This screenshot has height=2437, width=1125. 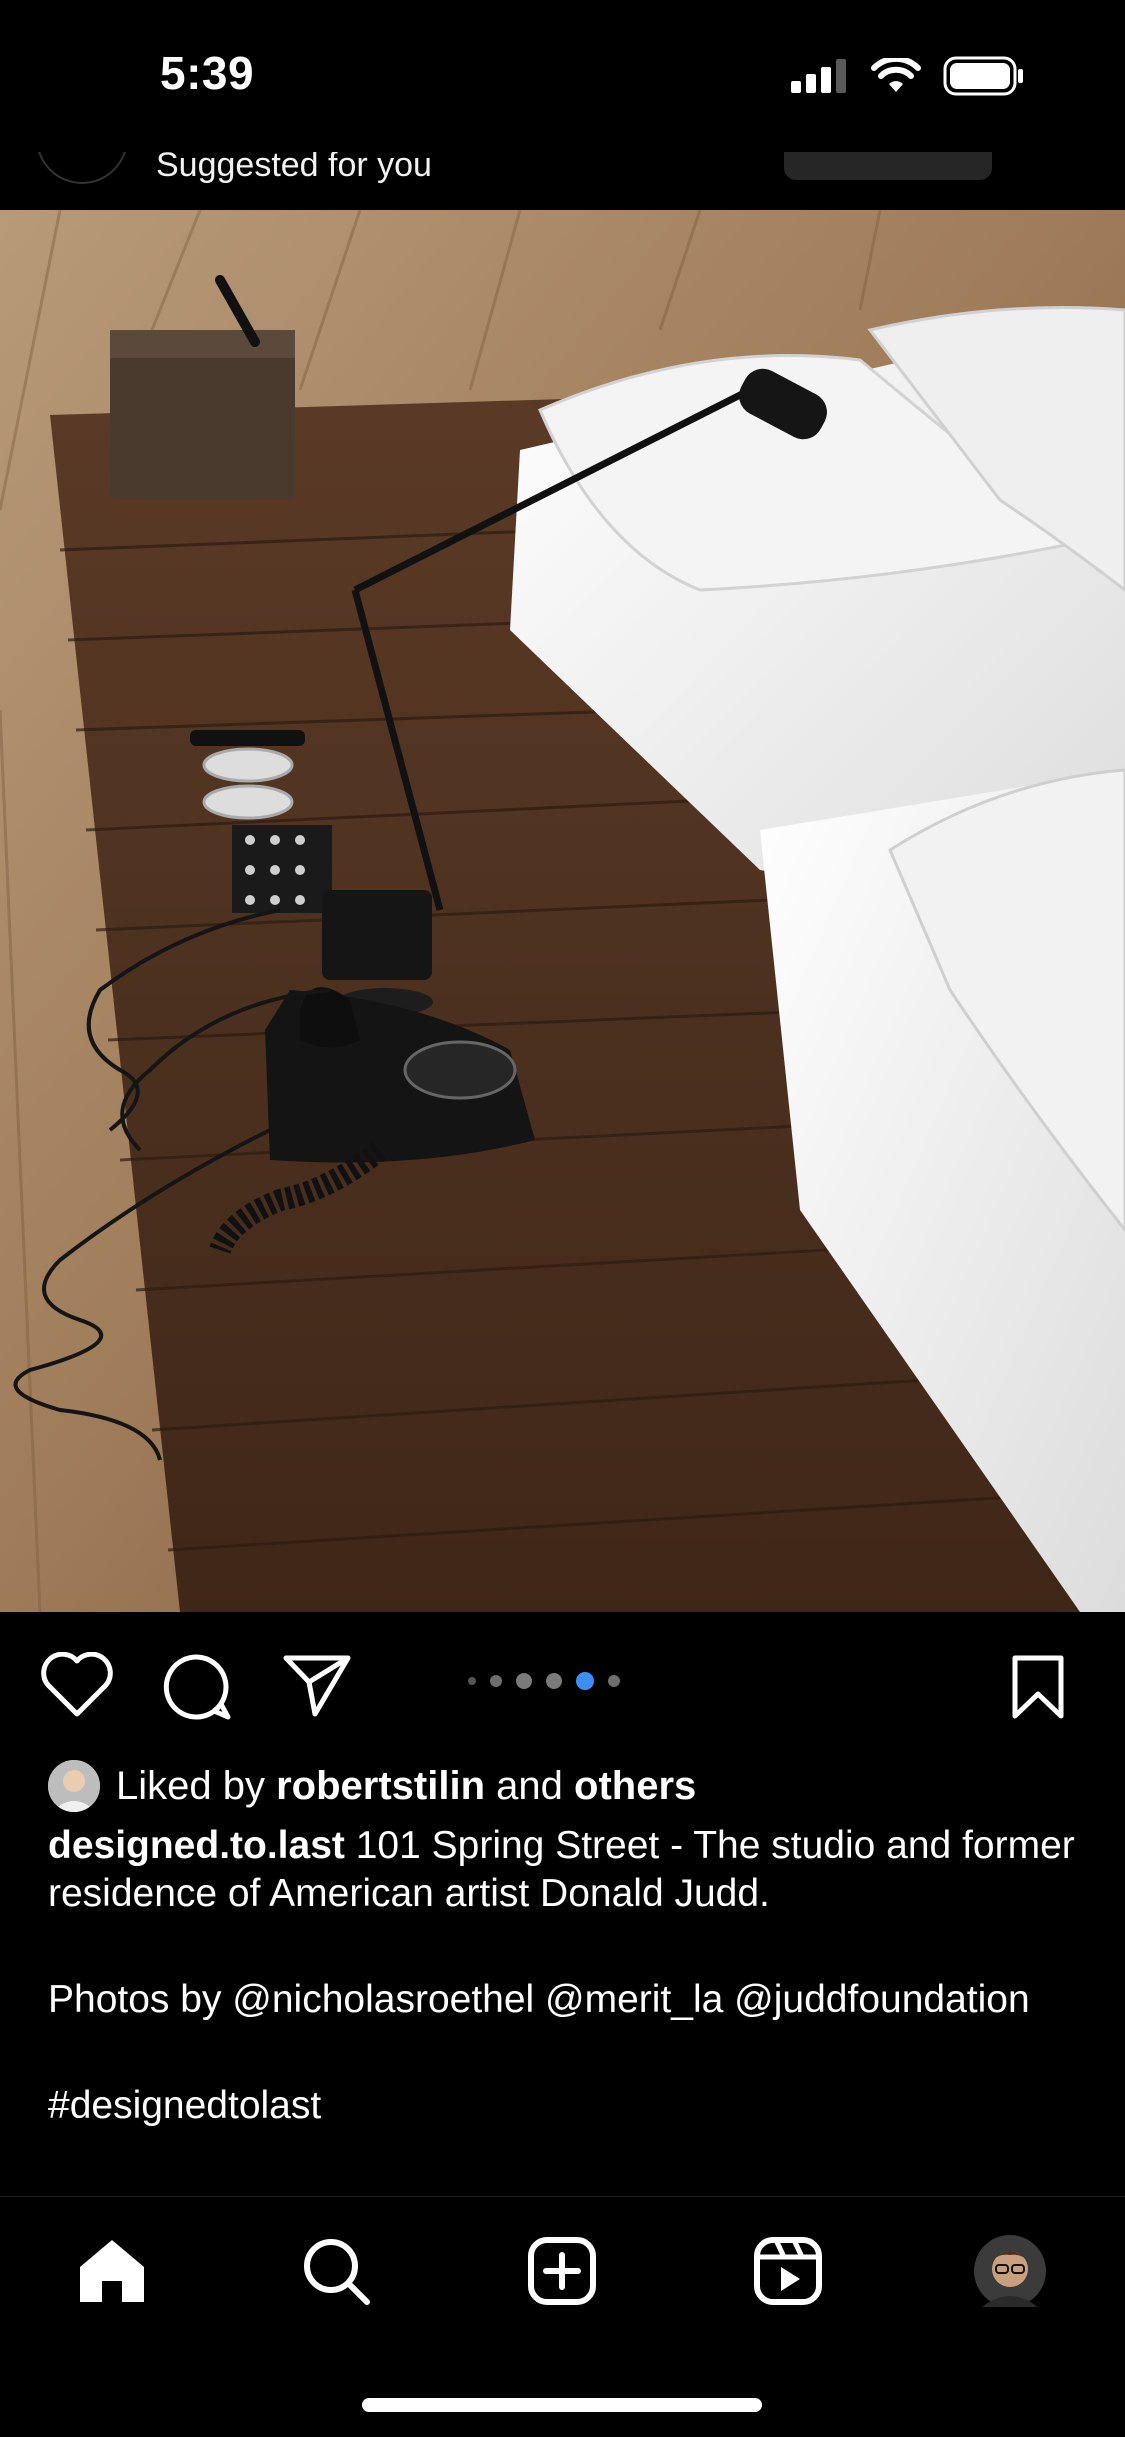 I want to click on status-icons, so click(x=908, y=76).